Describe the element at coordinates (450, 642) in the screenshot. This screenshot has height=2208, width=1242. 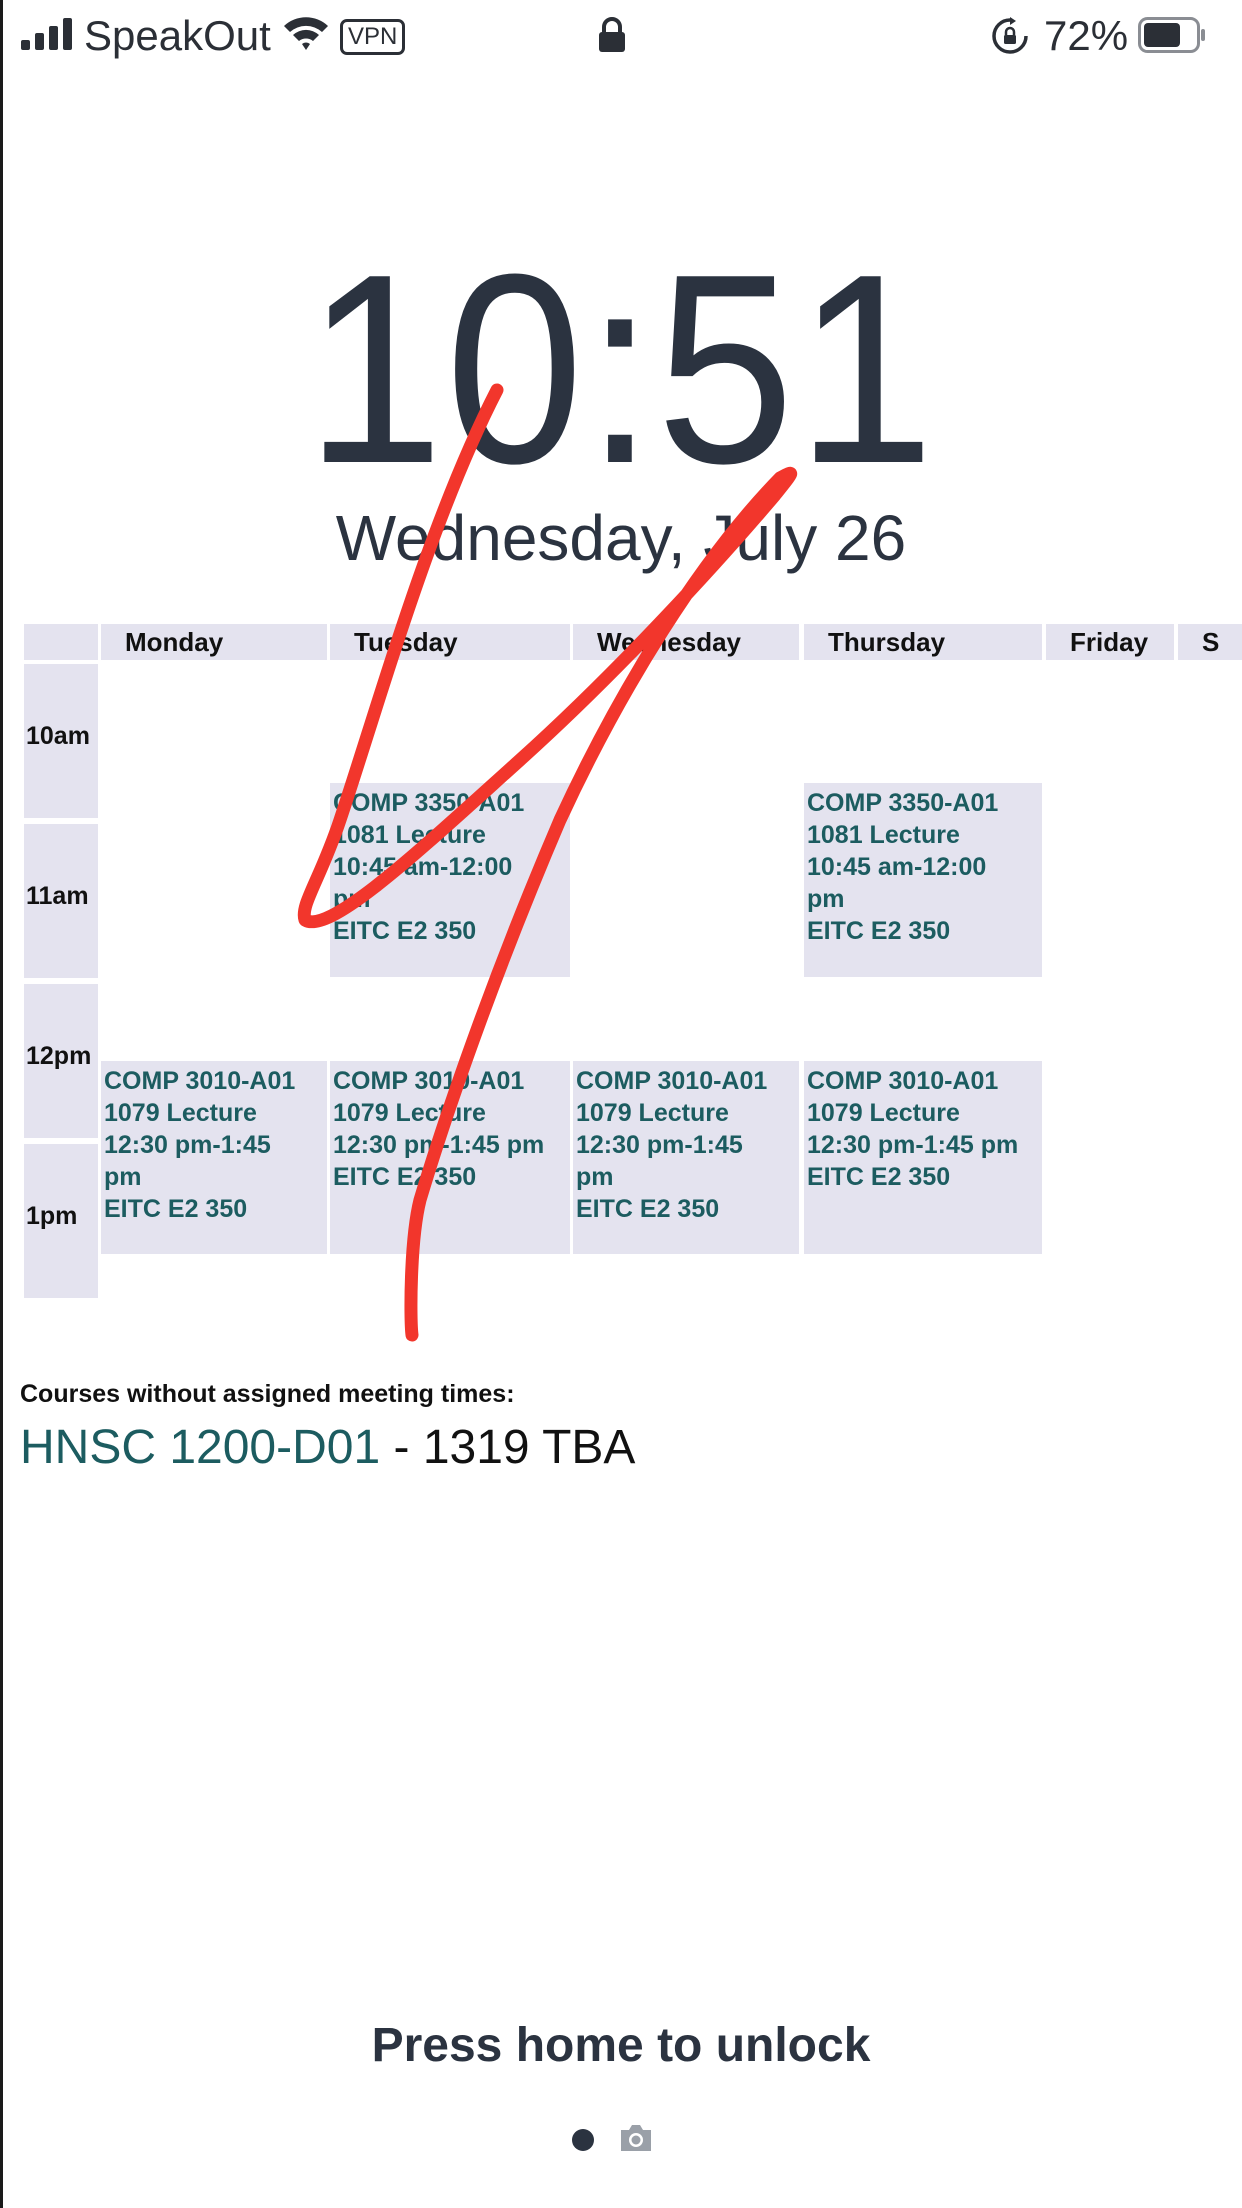
I see `day-header-tuesday: Tuesday` at that location.